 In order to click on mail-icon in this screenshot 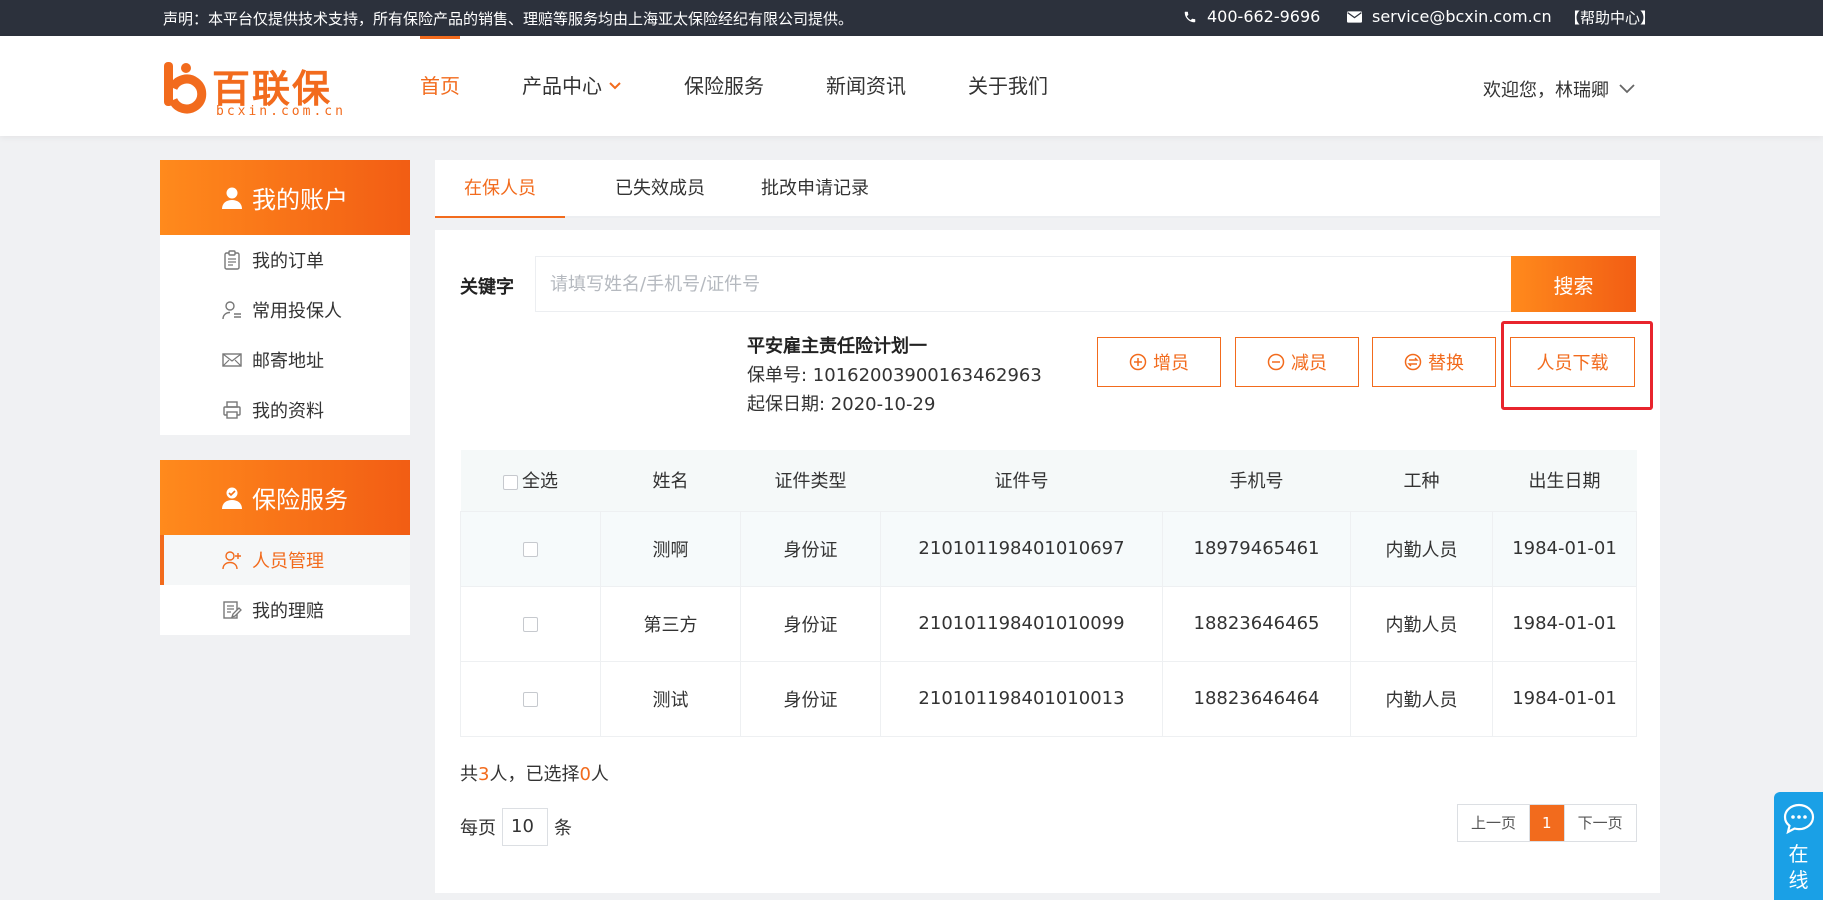, I will do `click(1354, 16)`.